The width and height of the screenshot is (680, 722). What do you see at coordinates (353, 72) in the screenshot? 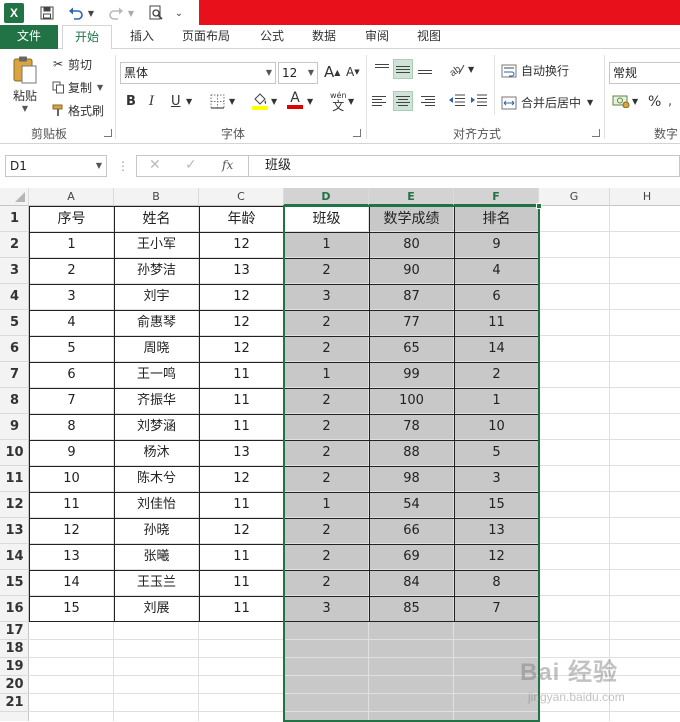
I see `shrink-font-button: A ▼` at bounding box center [353, 72].